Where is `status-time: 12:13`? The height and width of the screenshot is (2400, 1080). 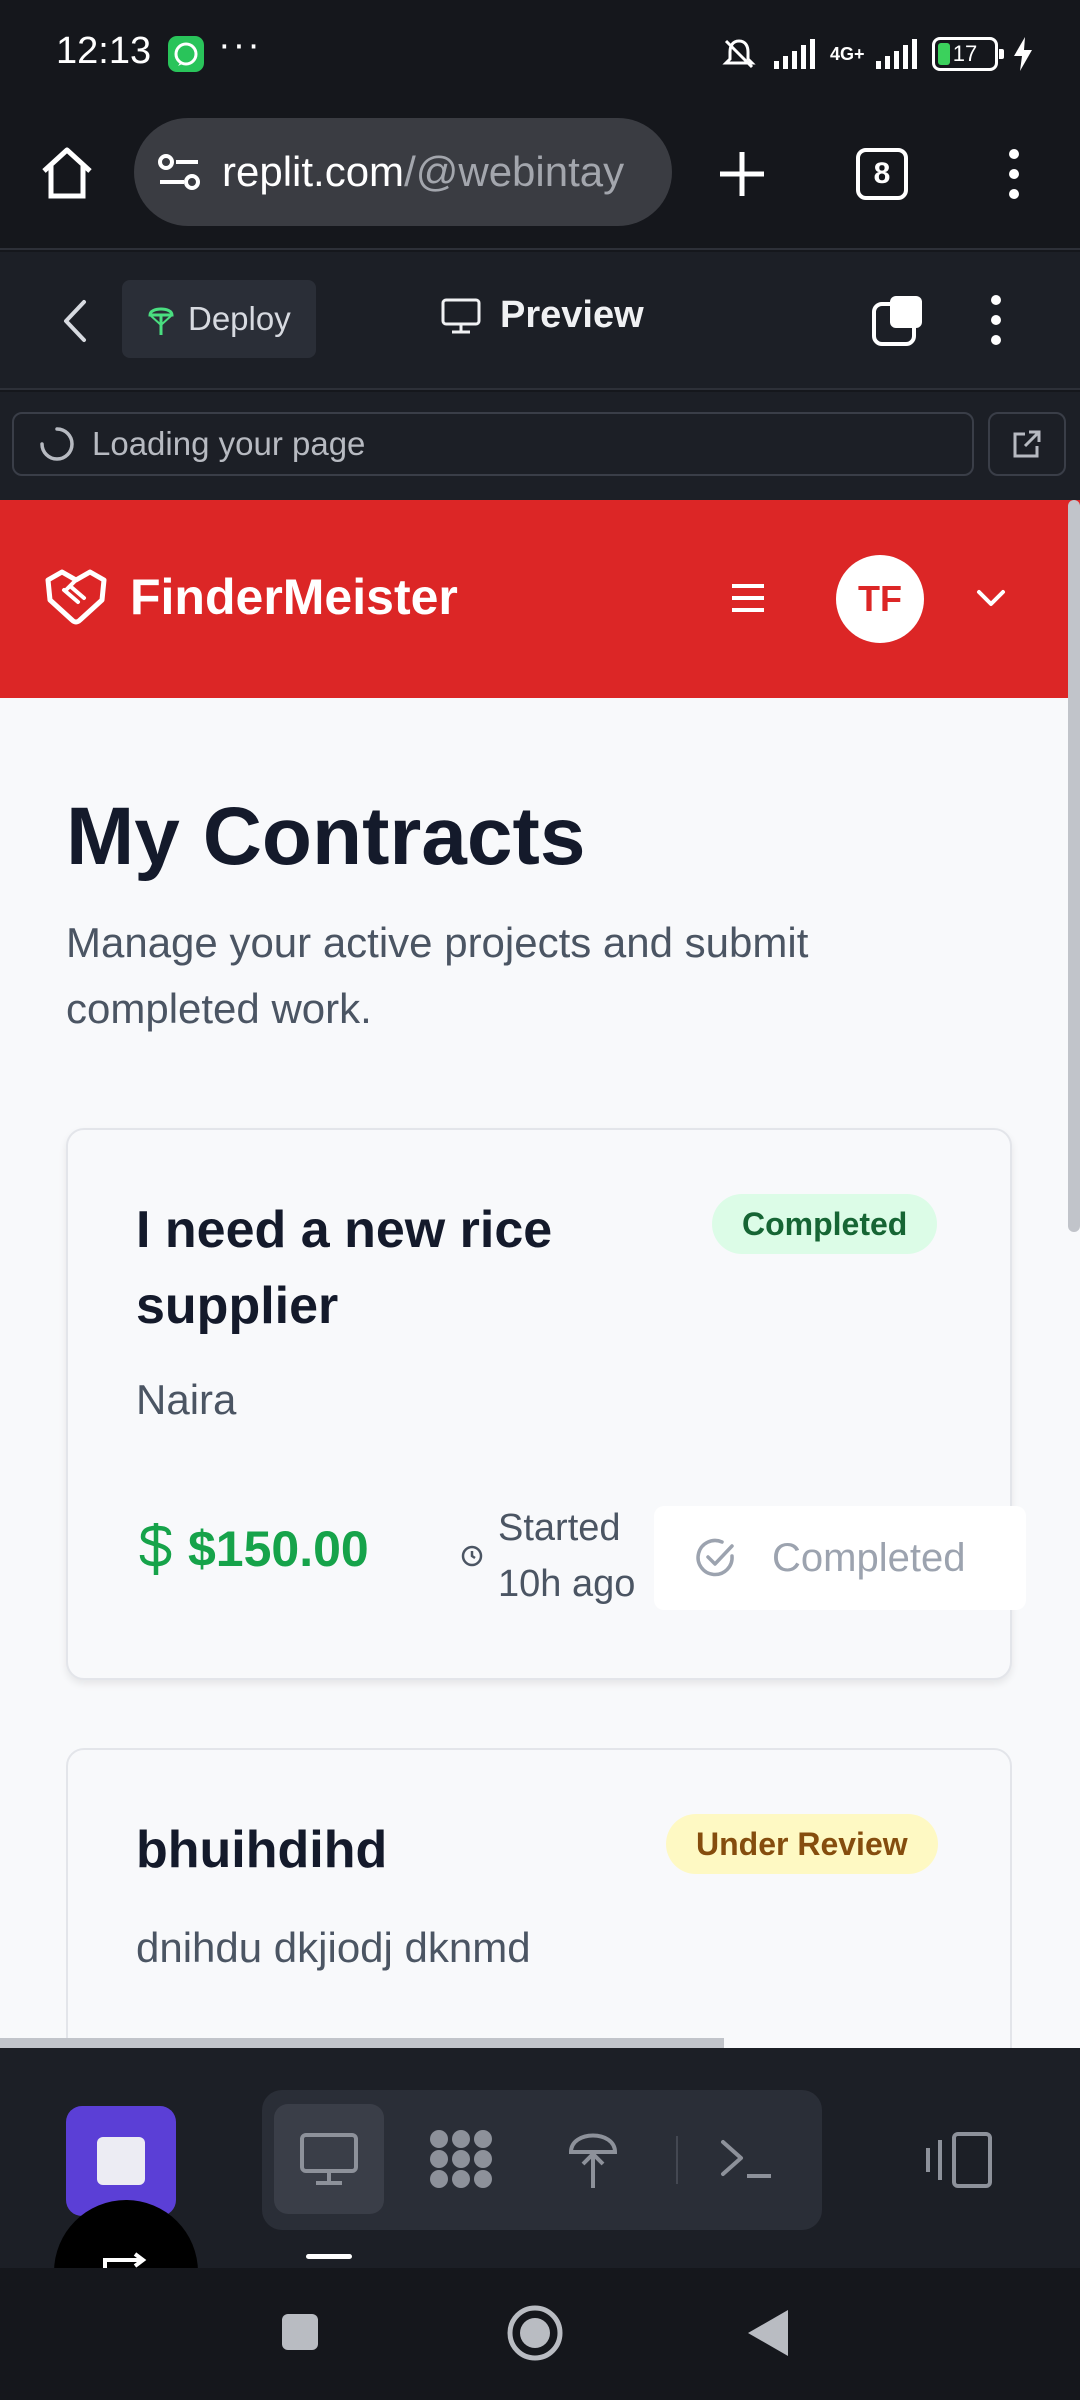
status-time: 12:13 is located at coordinates (104, 51).